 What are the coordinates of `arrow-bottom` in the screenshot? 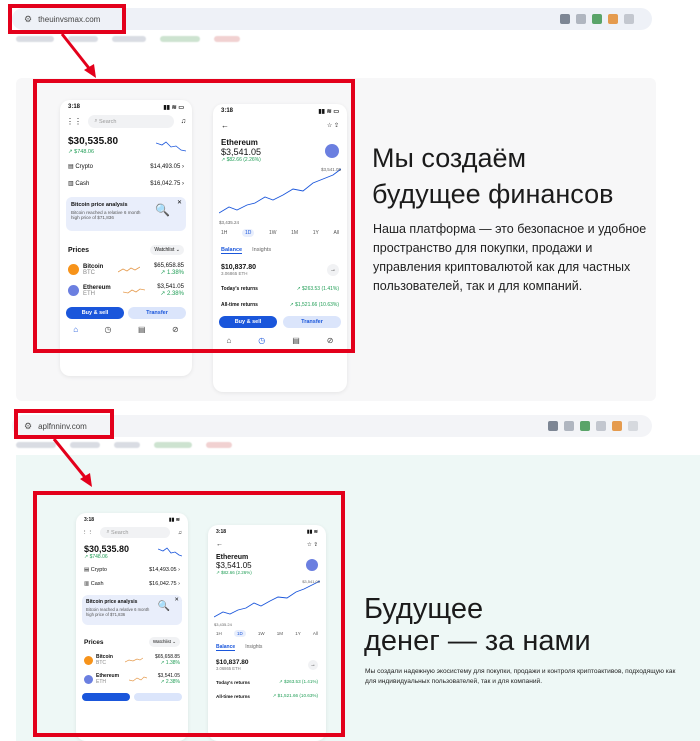 It's located at (72, 462).